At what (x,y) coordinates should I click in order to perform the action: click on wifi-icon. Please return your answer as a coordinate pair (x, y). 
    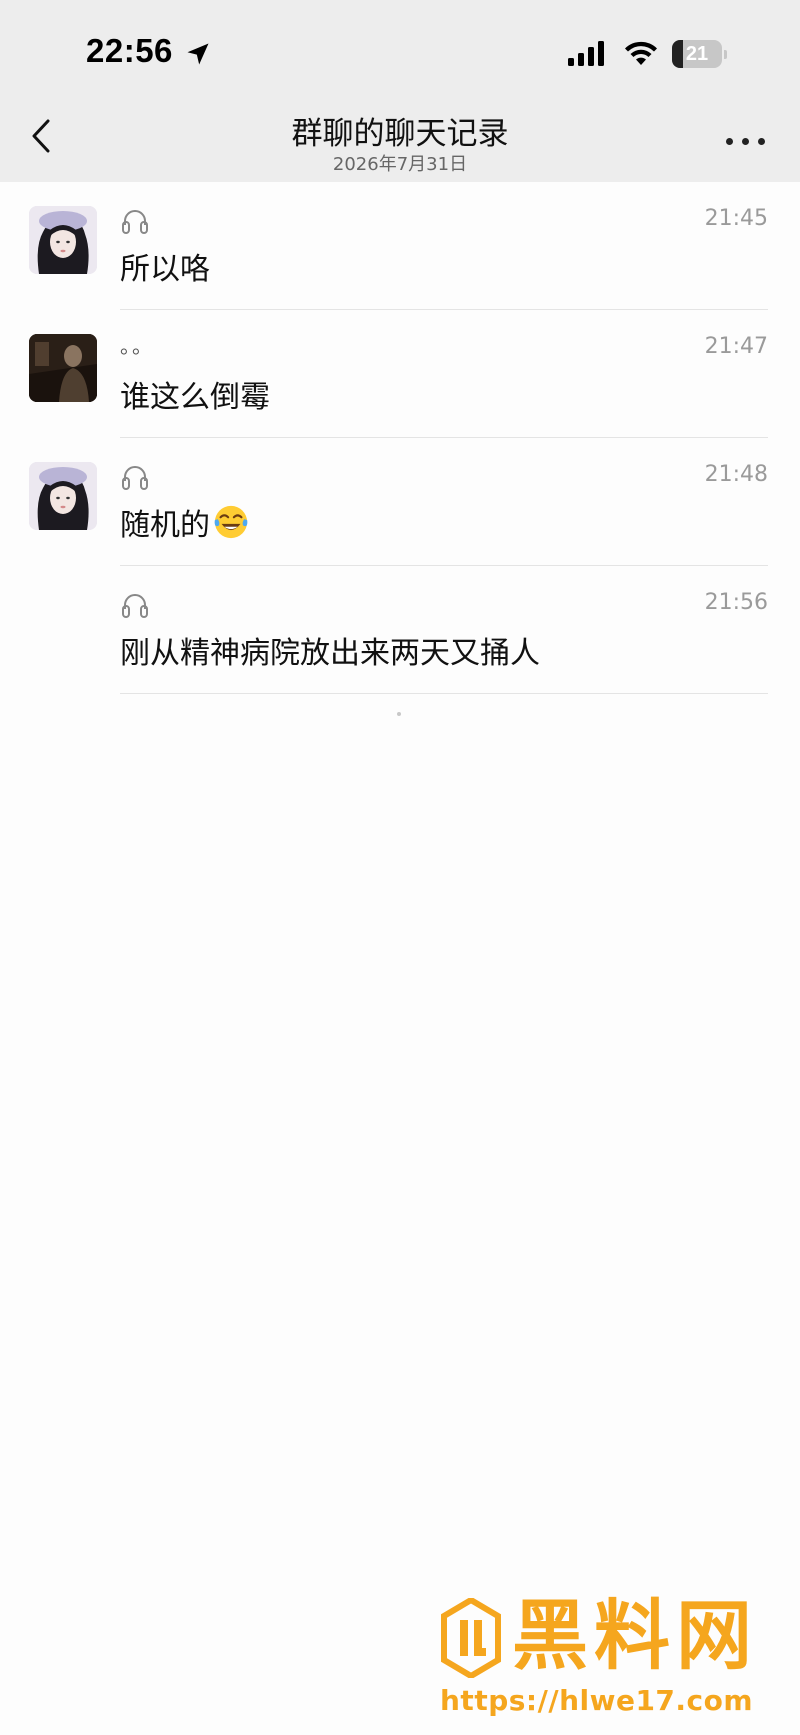
    Looking at the image, I should click on (641, 53).